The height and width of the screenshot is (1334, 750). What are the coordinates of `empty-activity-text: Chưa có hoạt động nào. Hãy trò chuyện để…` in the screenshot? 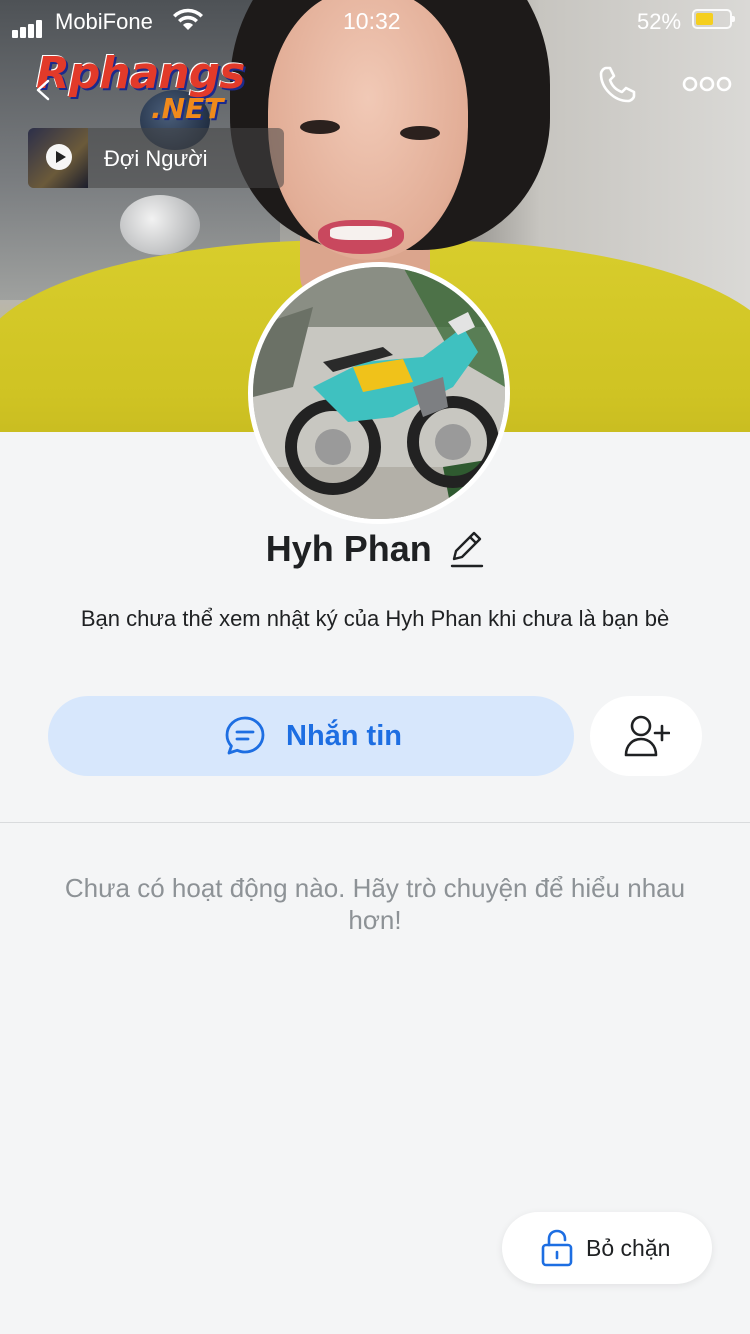 It's located at (375, 904).